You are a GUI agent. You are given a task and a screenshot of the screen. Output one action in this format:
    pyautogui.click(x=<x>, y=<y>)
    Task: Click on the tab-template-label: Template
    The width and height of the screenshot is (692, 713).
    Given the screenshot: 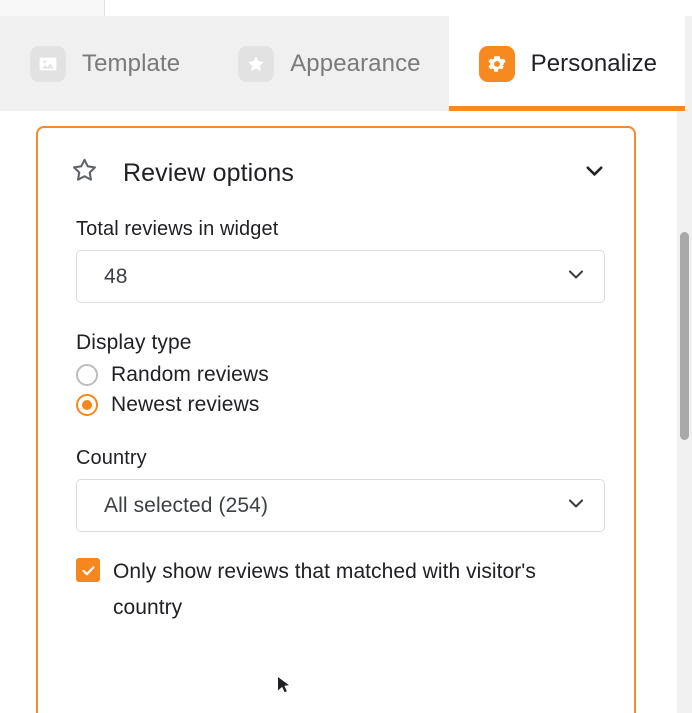 What is the action you would take?
    pyautogui.click(x=131, y=63)
    